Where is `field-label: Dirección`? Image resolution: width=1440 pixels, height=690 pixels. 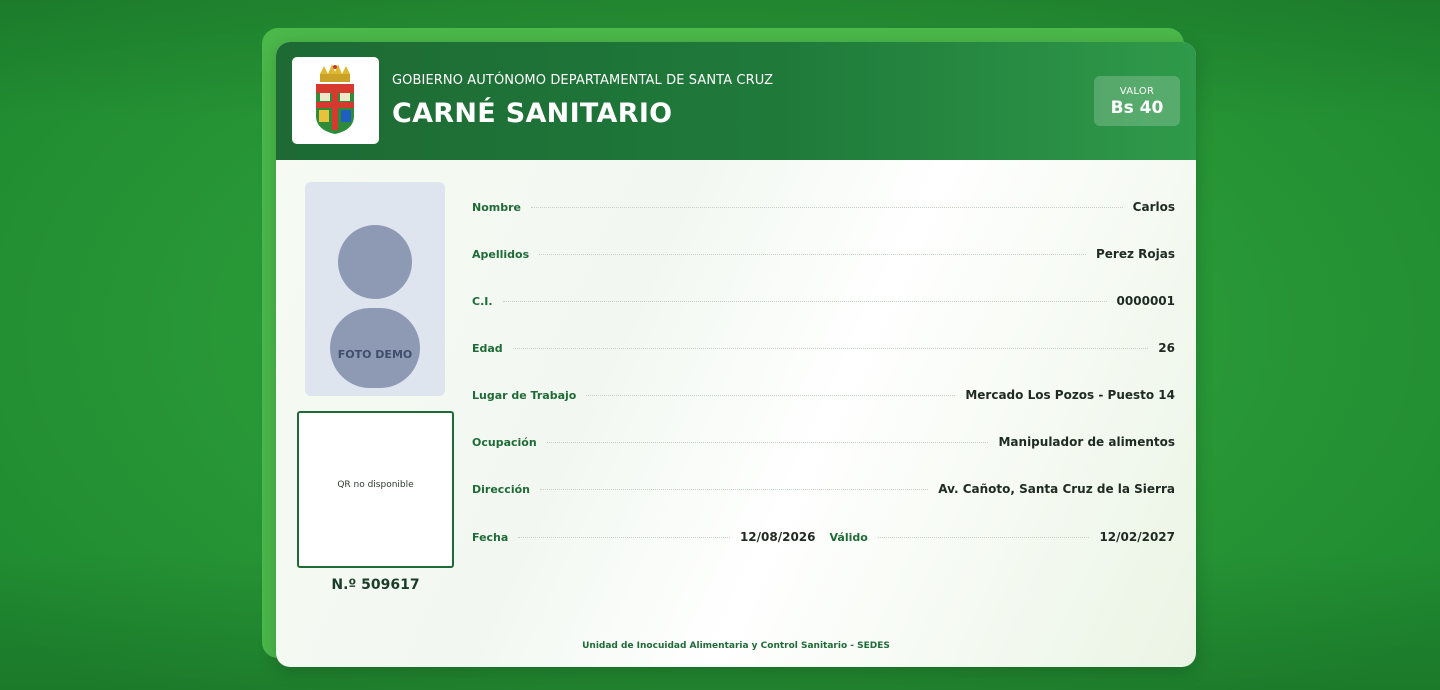
field-label: Dirección is located at coordinates (501, 489).